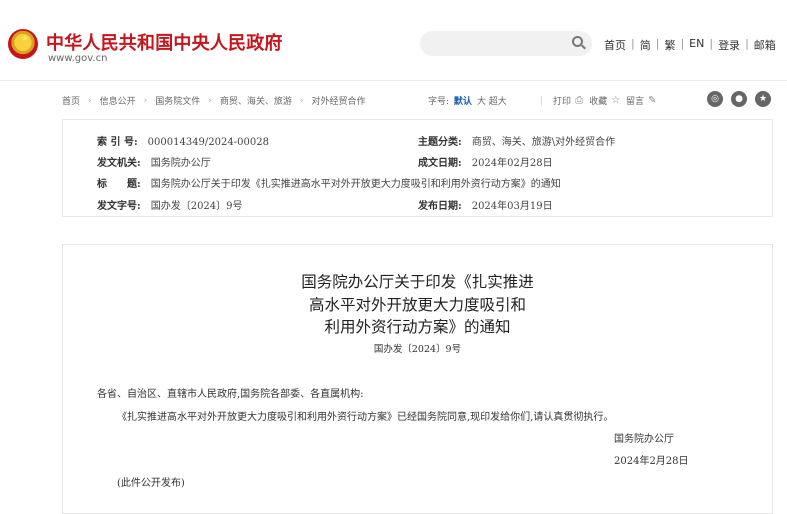 This screenshot has height=514, width=787. What do you see at coordinates (651, 461) in the screenshot?
I see `document-date: 2024年2月28日` at bounding box center [651, 461].